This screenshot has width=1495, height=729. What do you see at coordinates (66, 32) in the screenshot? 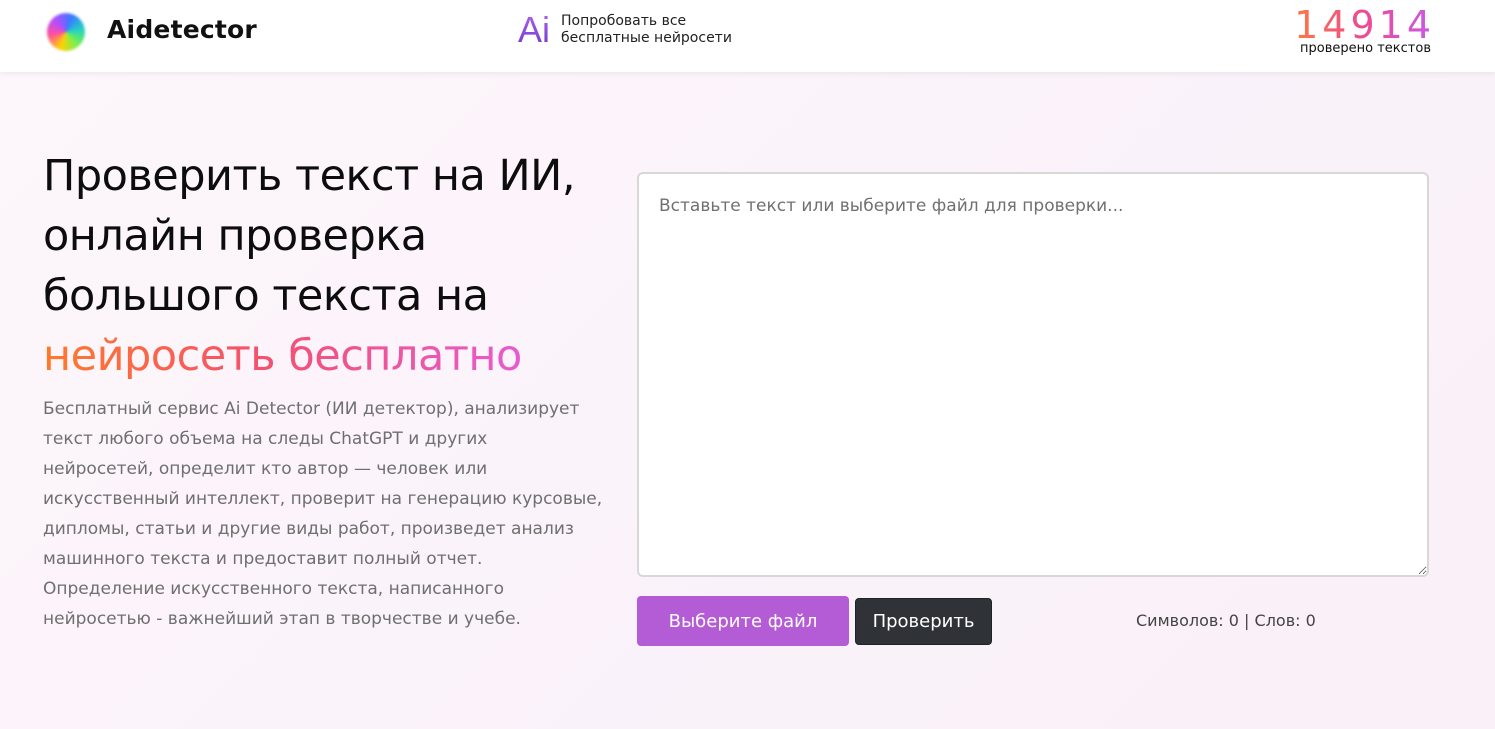
I see `logo-orb-icon` at bounding box center [66, 32].